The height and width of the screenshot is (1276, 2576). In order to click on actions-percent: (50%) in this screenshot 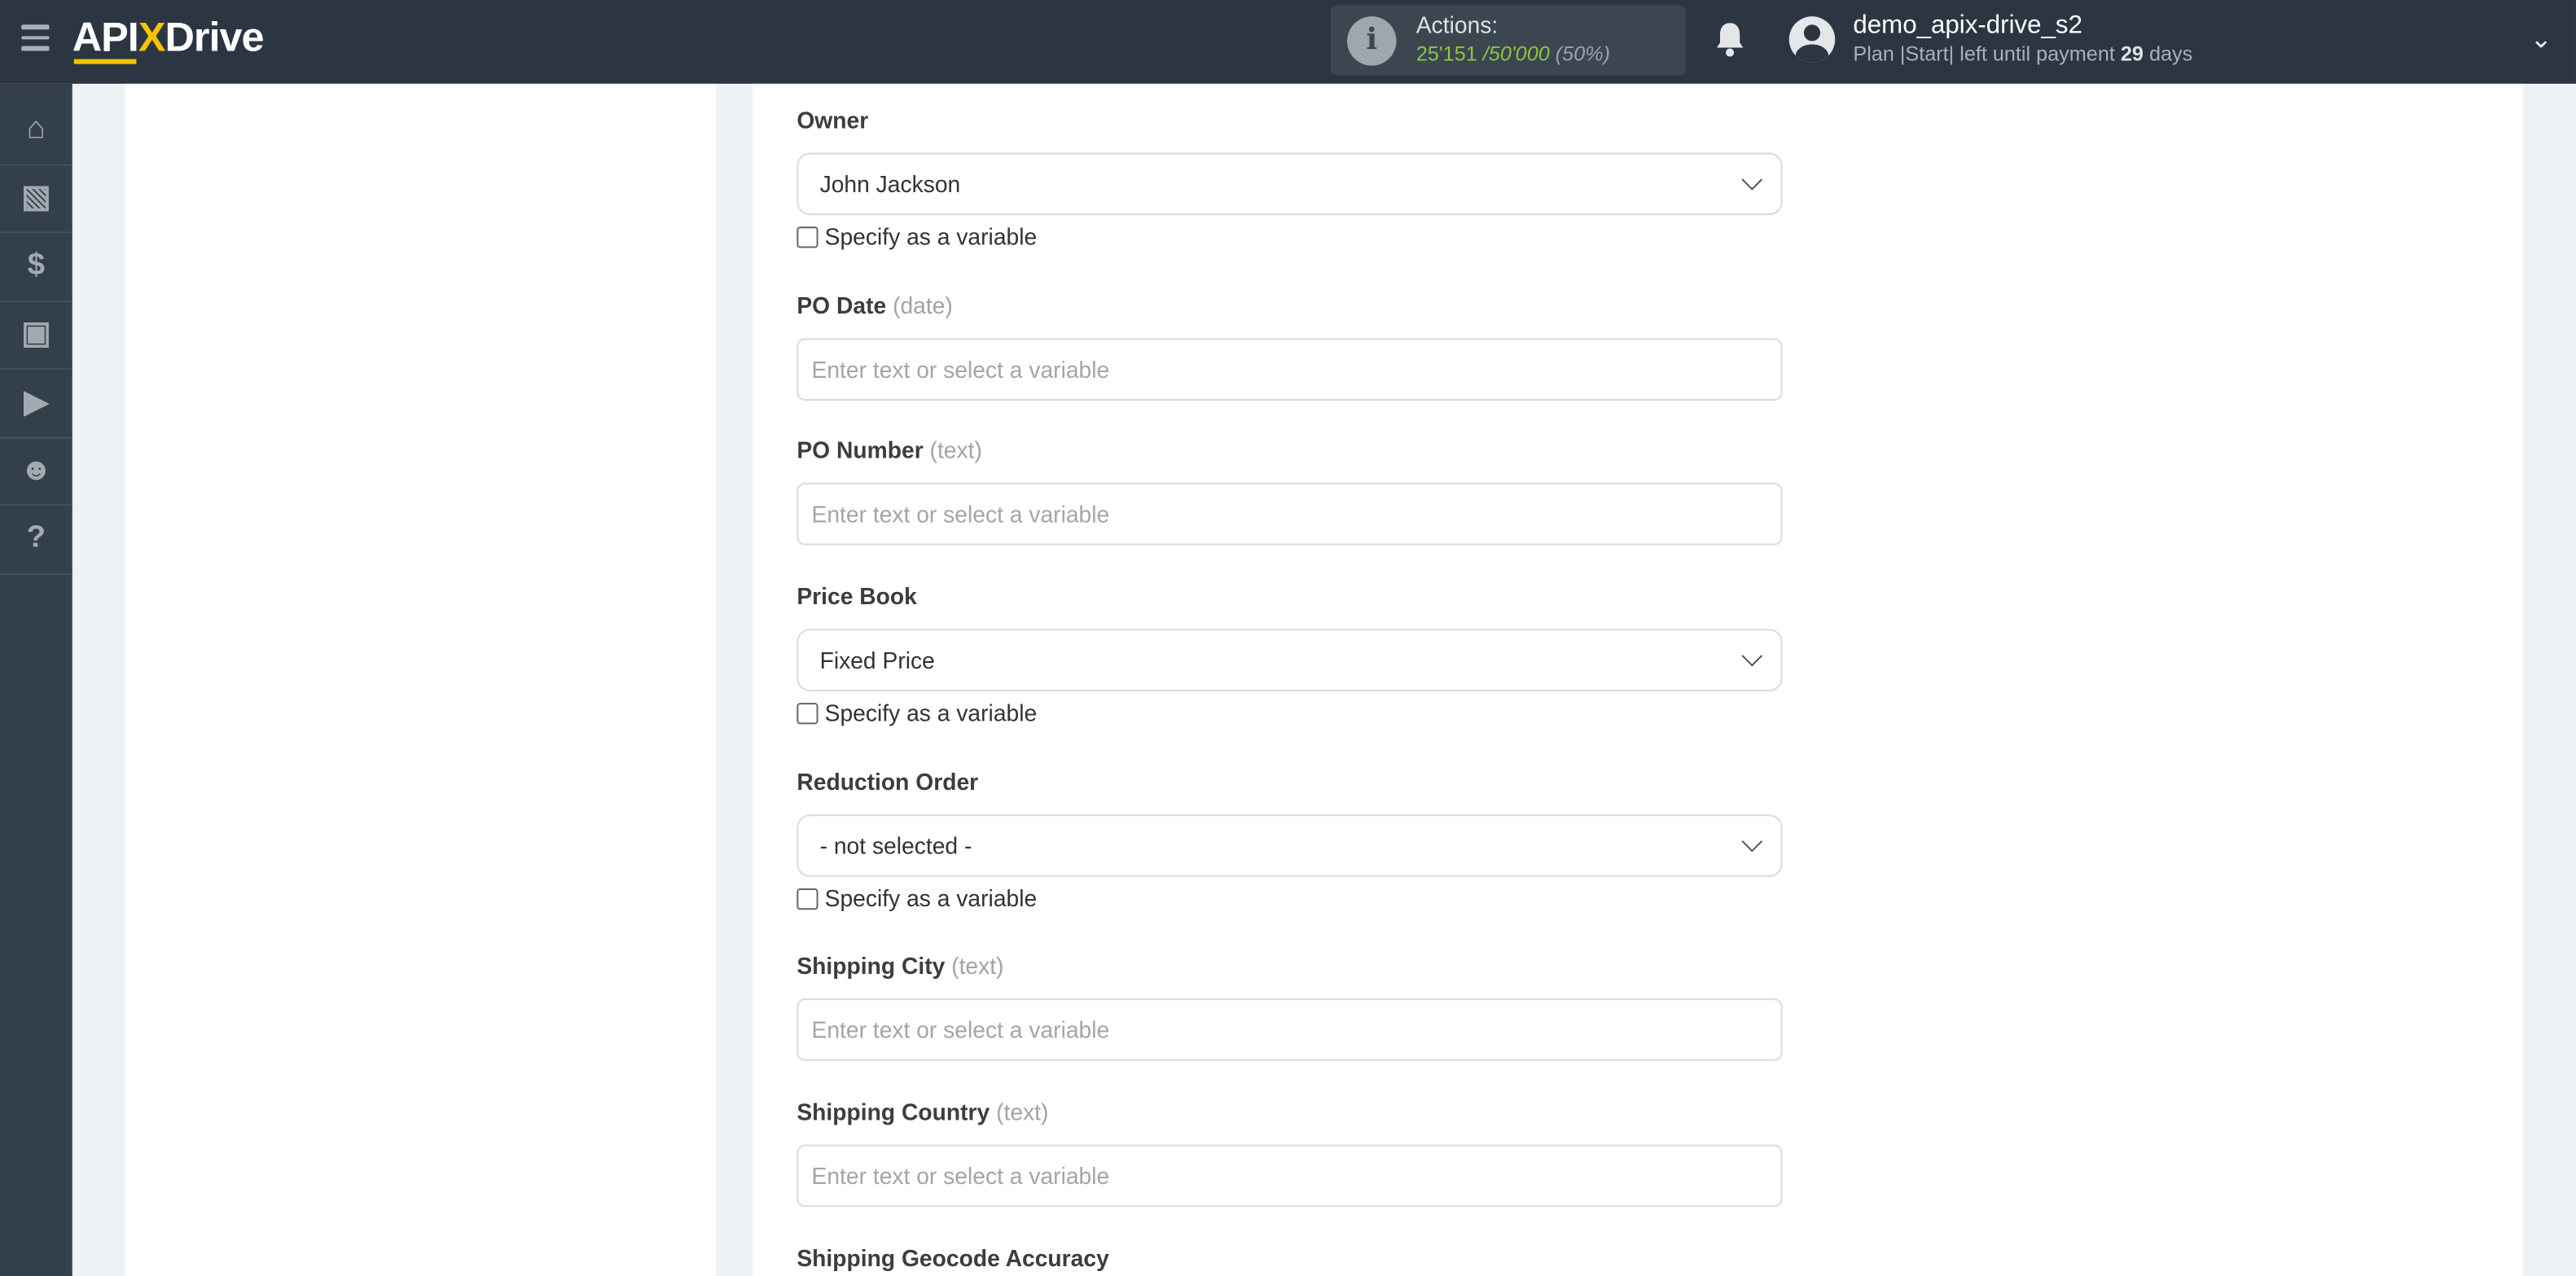, I will do `click(1583, 54)`.